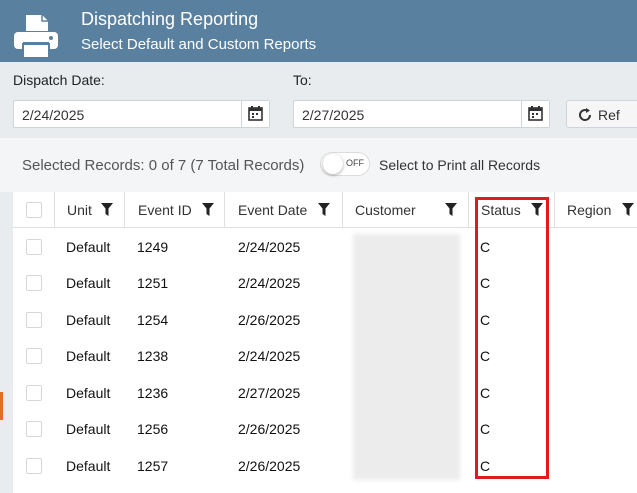 This screenshot has width=637, height=493. I want to click on column-label: Event ID, so click(165, 210).